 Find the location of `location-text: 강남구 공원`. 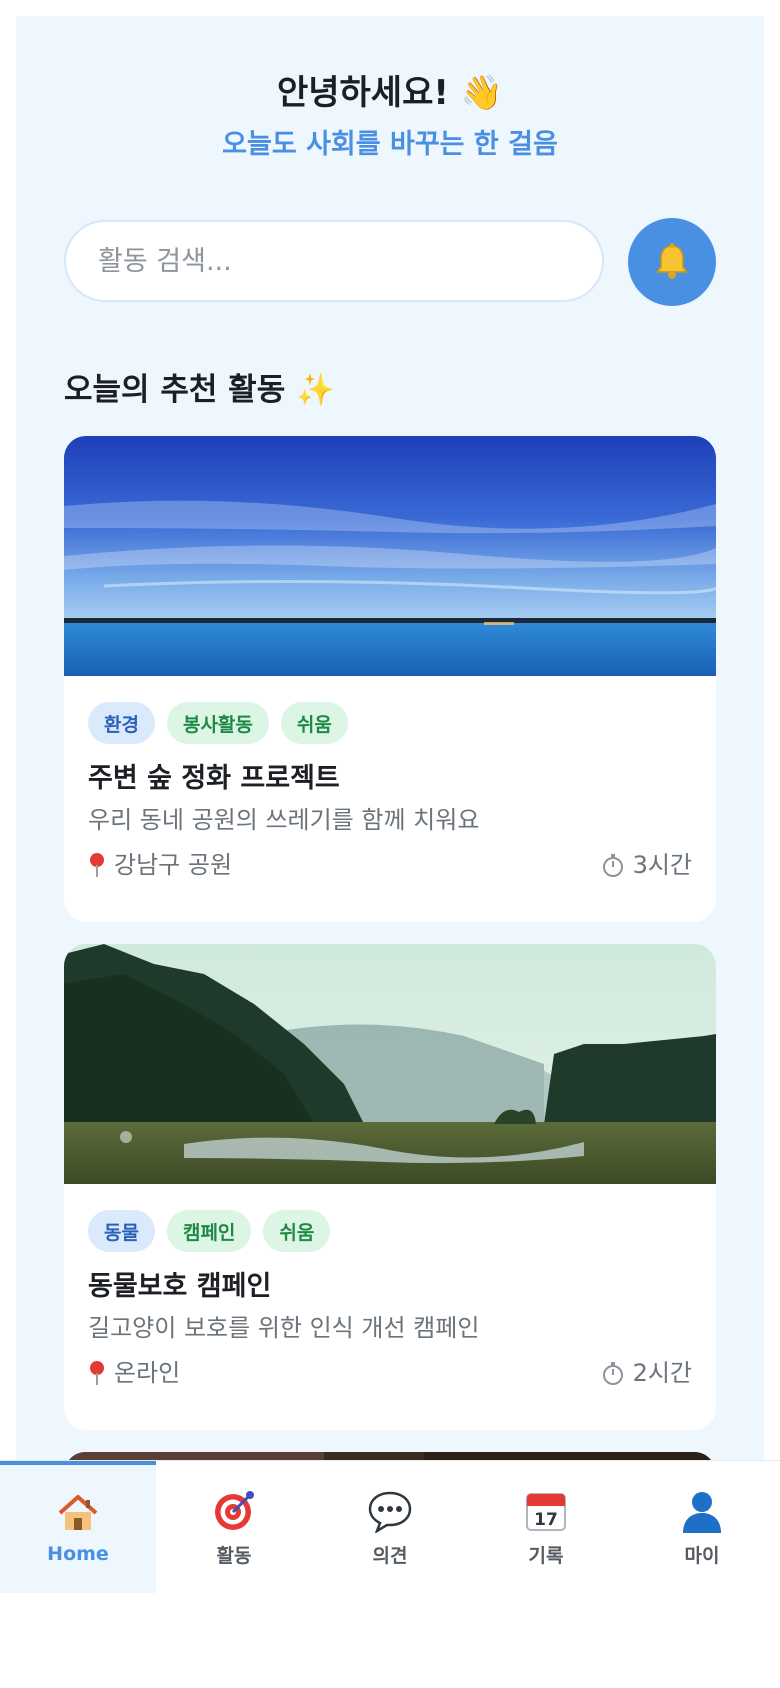

location-text: 강남구 공원 is located at coordinates (173, 865).